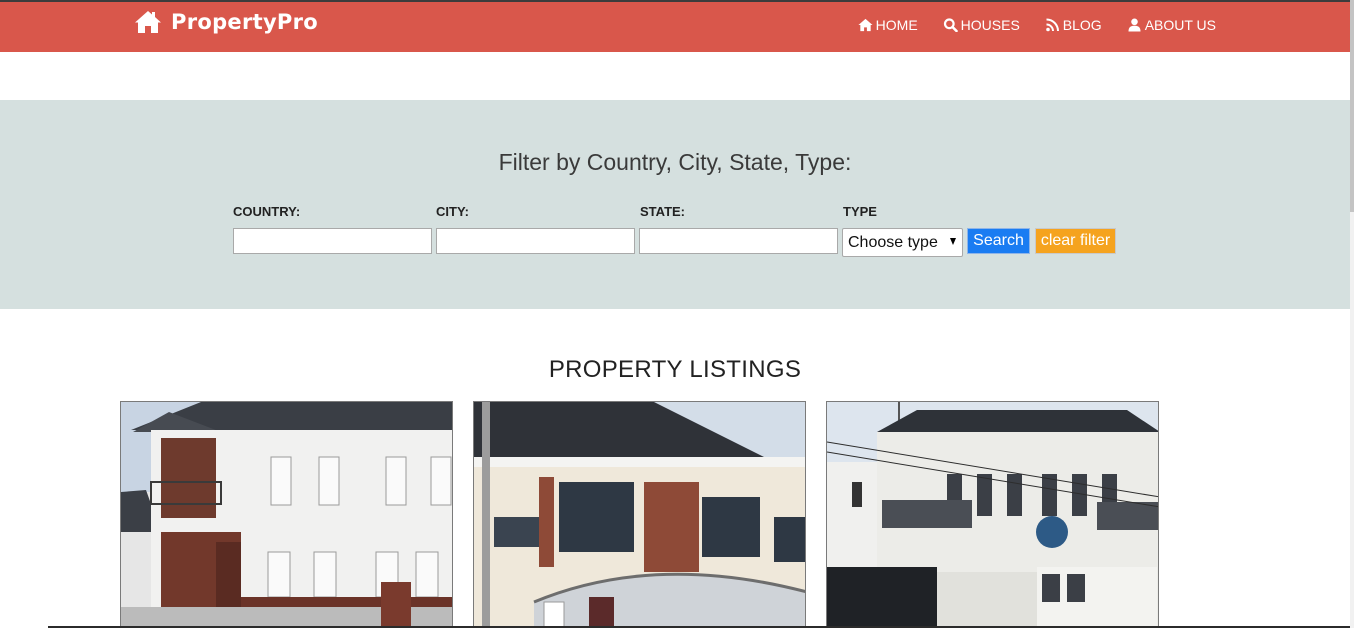 The height and width of the screenshot is (628, 1354). What do you see at coordinates (245, 22) in the screenshot?
I see `brand-name: PropertyPro` at bounding box center [245, 22].